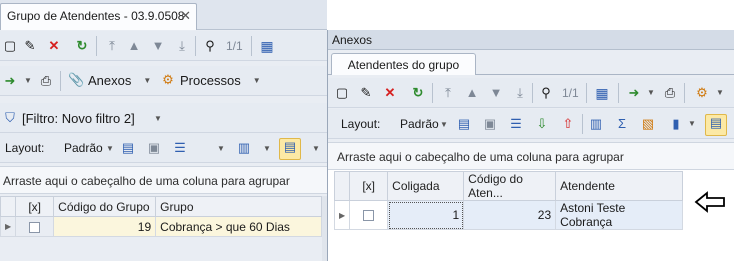 This screenshot has width=734, height=261. What do you see at coordinates (78, 118) in the screenshot?
I see `filter-selector: [Filtro: Novo filtro 2]` at bounding box center [78, 118].